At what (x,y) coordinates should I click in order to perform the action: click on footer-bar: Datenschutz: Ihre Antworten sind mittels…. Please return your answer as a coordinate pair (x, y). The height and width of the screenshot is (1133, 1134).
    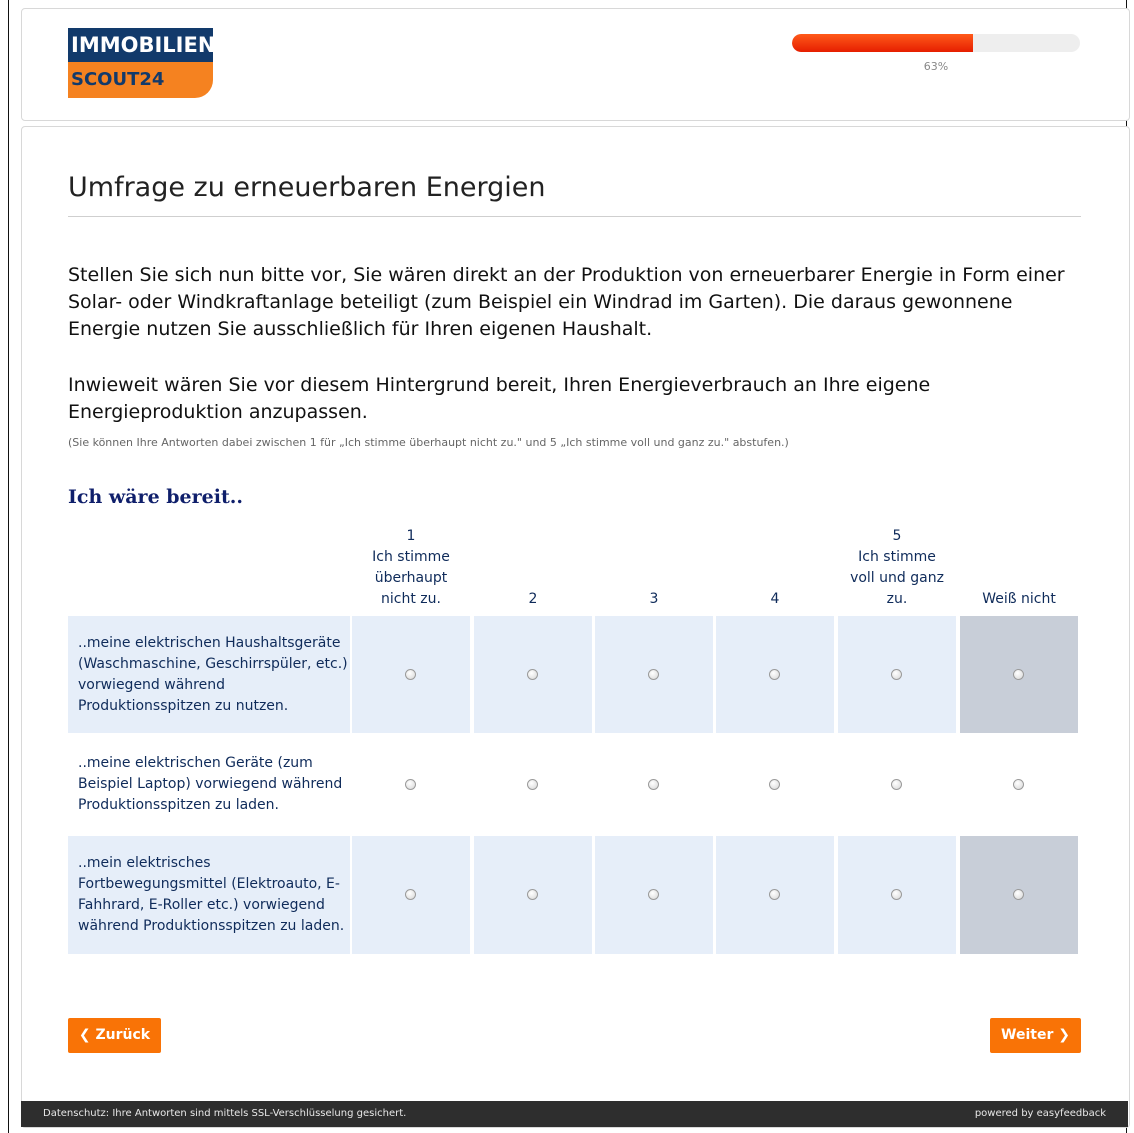
    Looking at the image, I should click on (574, 1114).